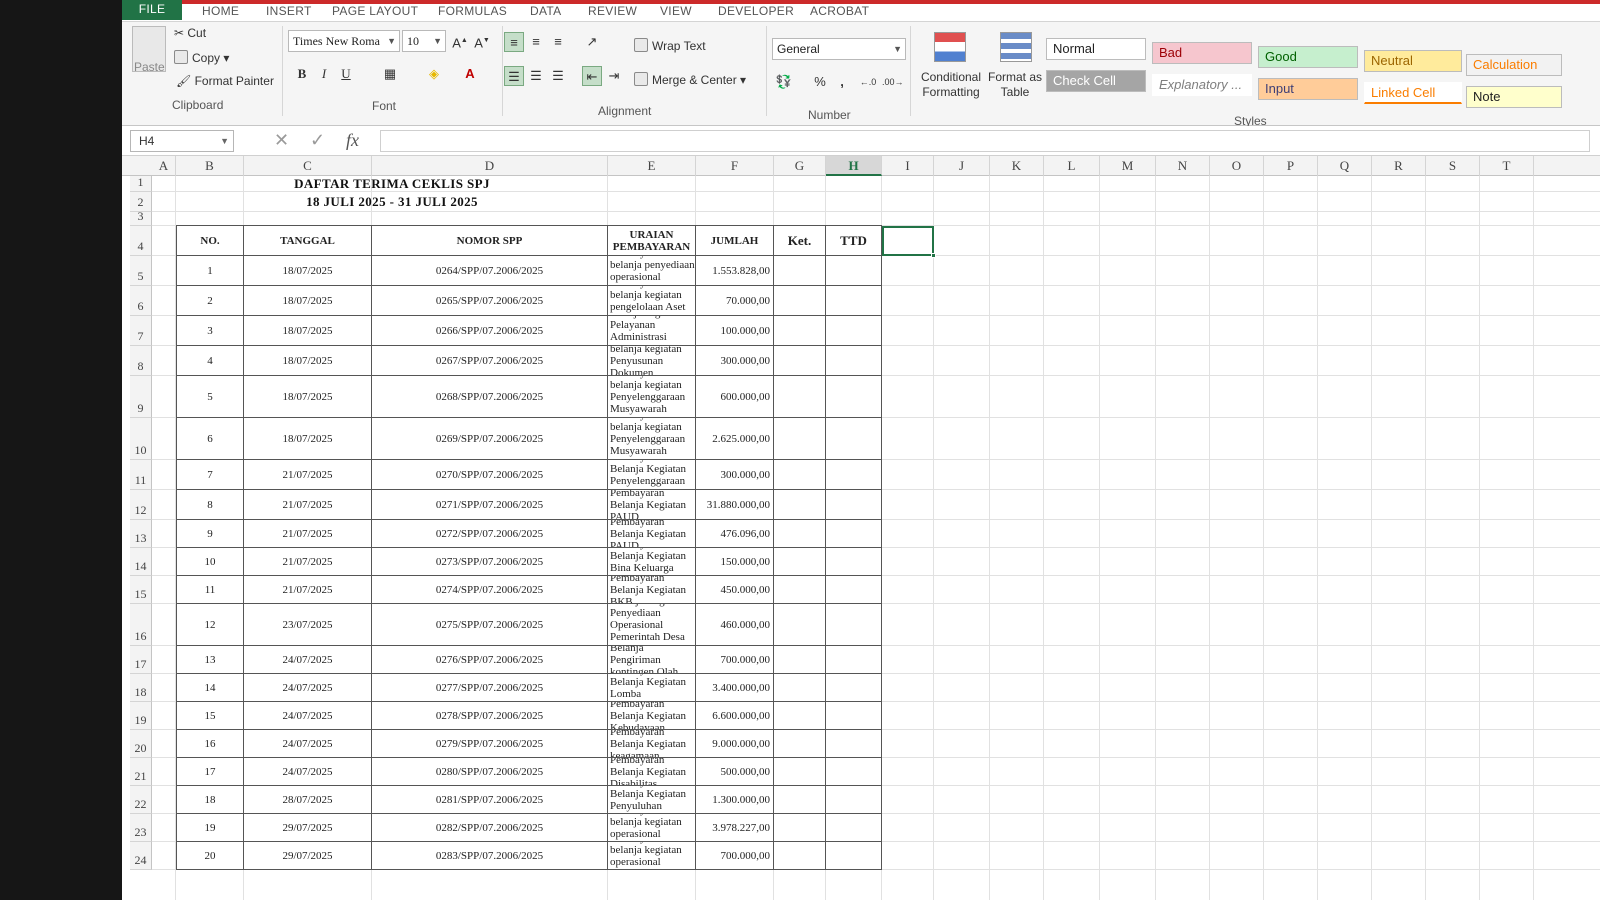  I want to click on tab-file: FILE, so click(152, 10).